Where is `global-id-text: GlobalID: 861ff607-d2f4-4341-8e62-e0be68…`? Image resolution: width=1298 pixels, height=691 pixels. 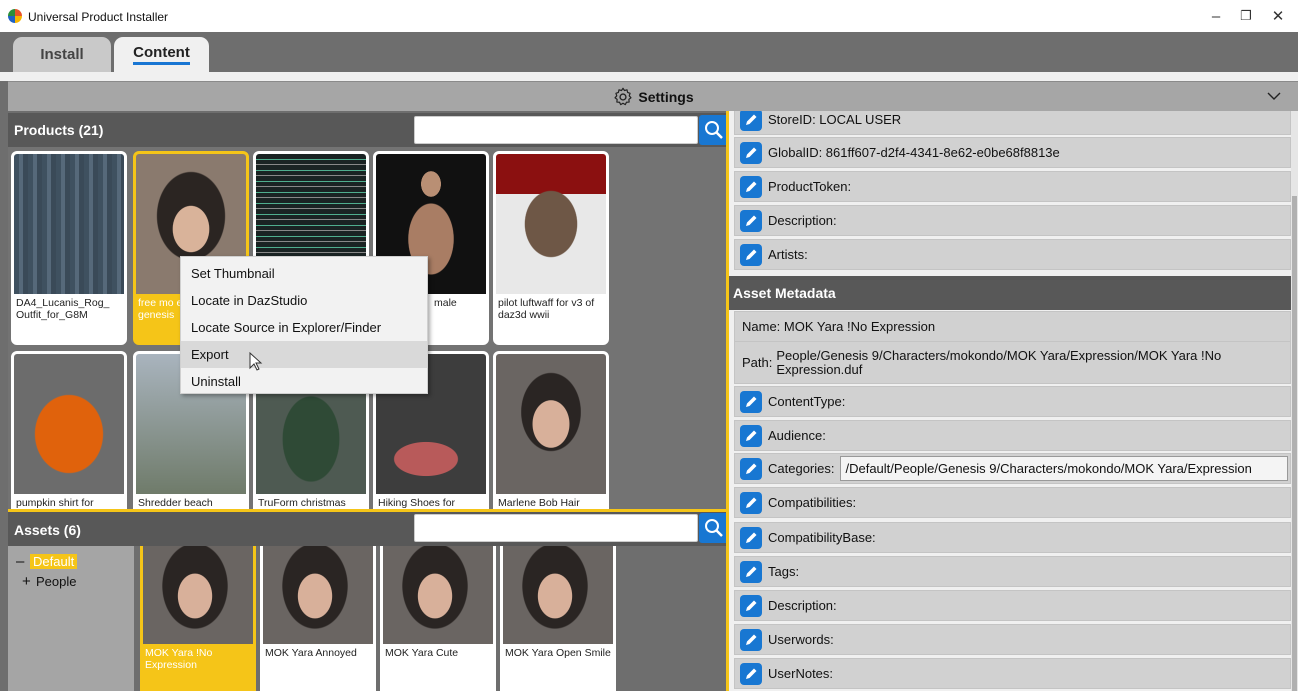
global-id-text: GlobalID: 861ff607-d2f4-4341-8e62-e0be68… is located at coordinates (914, 152).